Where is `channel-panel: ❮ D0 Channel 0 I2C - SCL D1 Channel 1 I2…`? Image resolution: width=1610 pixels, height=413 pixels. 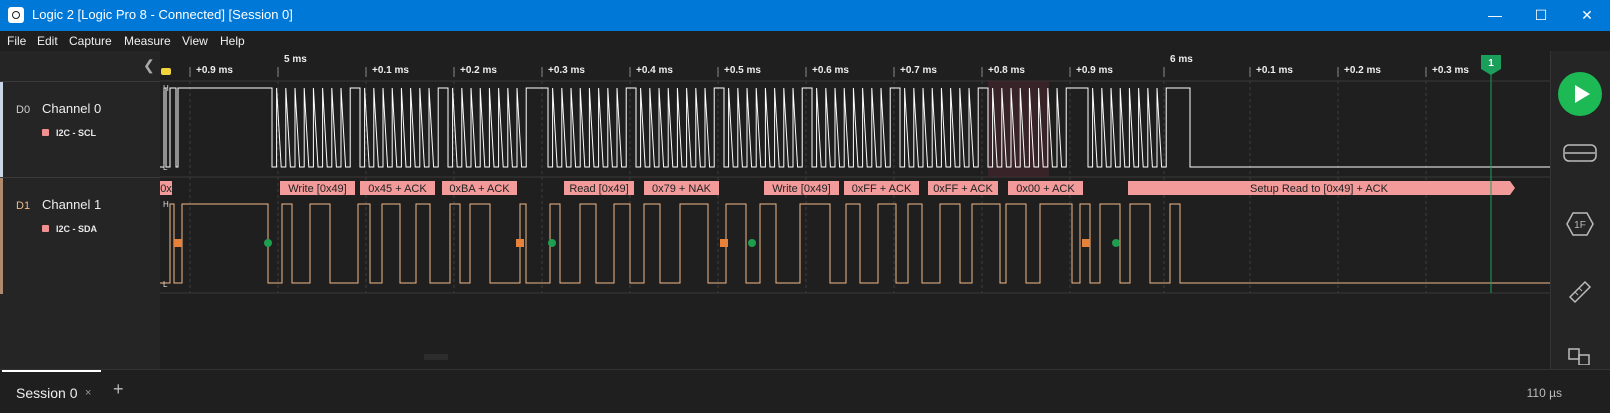
channel-panel: ❮ D0 Channel 0 I2C - SCL D1 Channel 1 I2… is located at coordinates (80, 210).